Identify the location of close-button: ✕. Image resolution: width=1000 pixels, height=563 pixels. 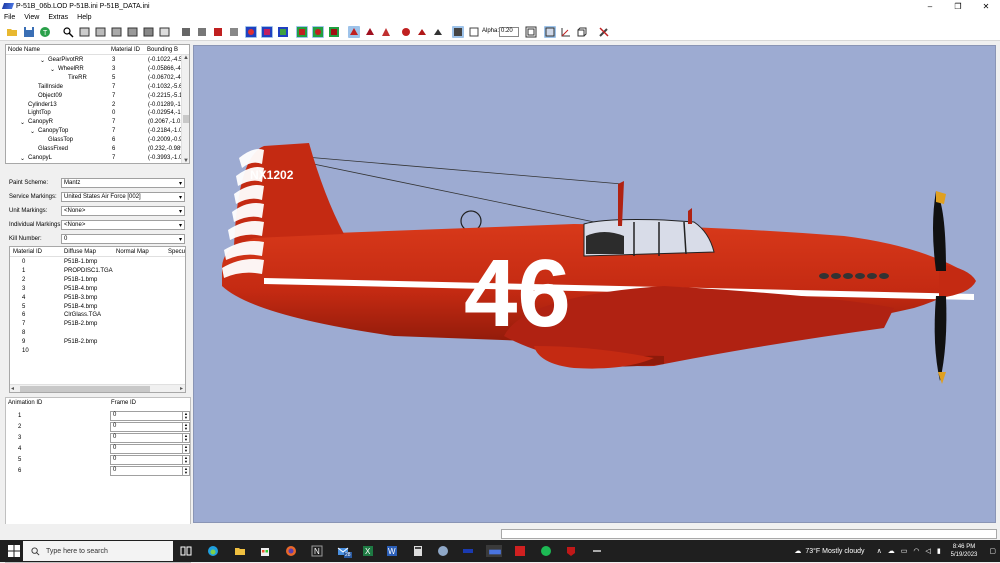
(986, 6).